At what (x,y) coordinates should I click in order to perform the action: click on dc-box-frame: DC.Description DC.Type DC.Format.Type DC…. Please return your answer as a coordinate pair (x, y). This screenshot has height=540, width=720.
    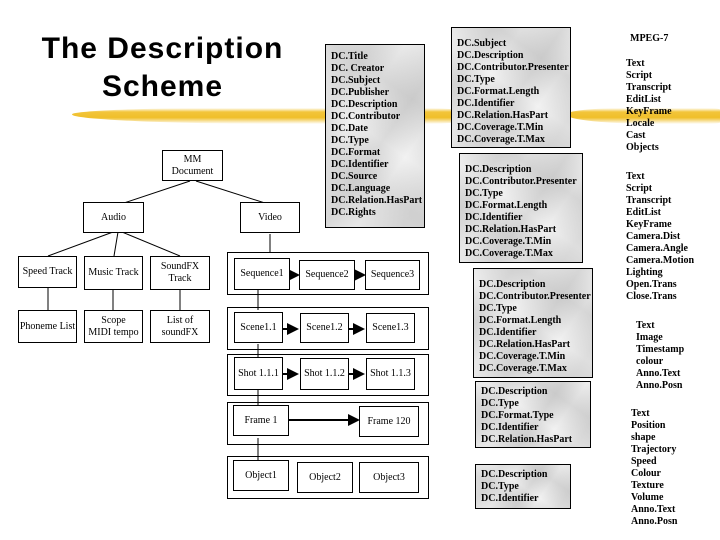
    Looking at the image, I should click on (533, 414).